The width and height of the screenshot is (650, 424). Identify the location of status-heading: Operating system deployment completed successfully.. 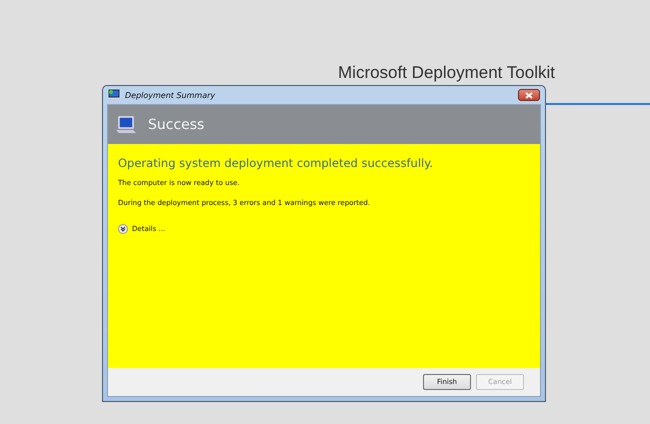
(276, 163).